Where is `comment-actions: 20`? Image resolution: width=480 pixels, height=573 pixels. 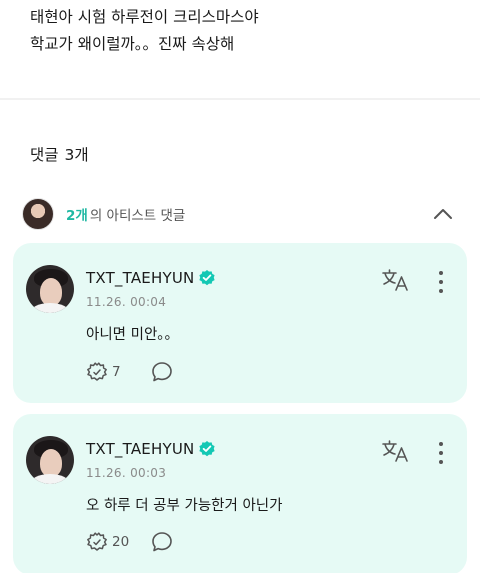 comment-actions: 20 is located at coordinates (129, 542).